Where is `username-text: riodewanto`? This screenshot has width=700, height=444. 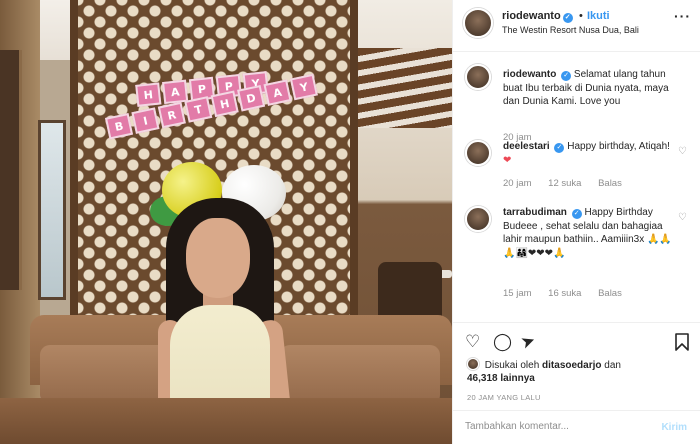
username-text: riodewanto is located at coordinates (531, 16).